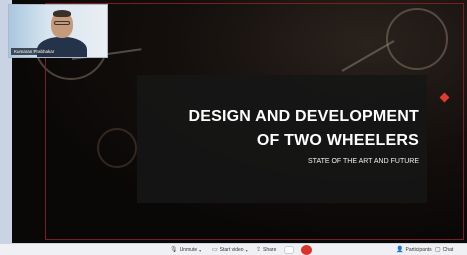 The width and height of the screenshot is (467, 255). Describe the element at coordinates (337, 140) in the screenshot. I see `slide-title-line-2: OF TWO WHEELERS` at that location.